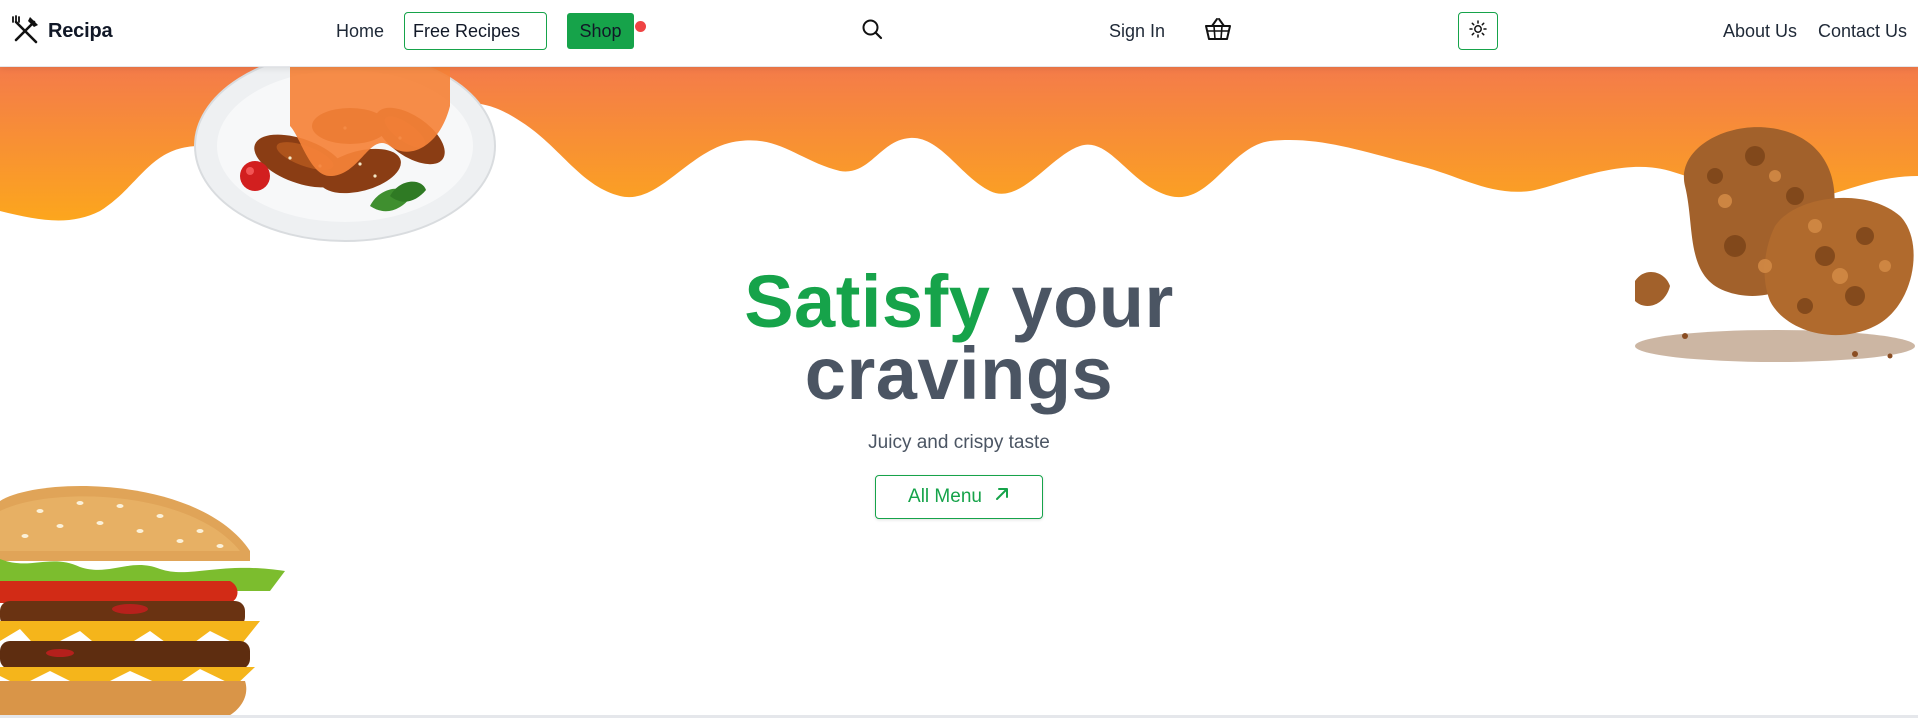 This screenshot has width=1918, height=718. What do you see at coordinates (1760, 31) in the screenshot?
I see `about-us-link: About Us` at bounding box center [1760, 31].